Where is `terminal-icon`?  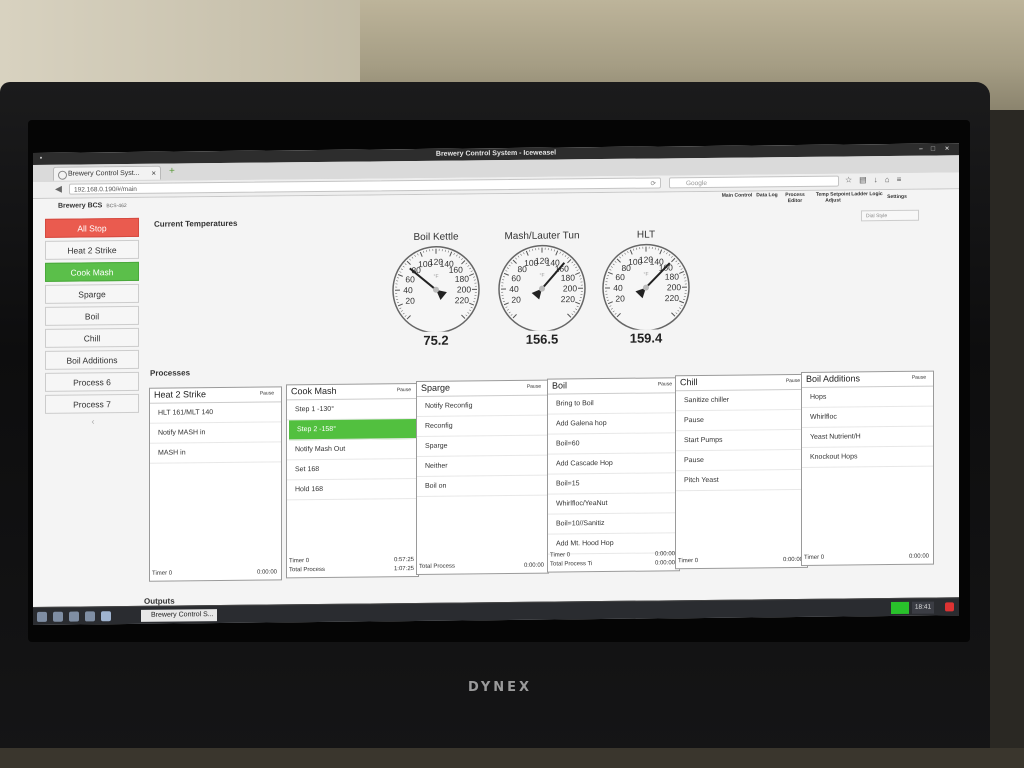 terminal-icon is located at coordinates (74, 616).